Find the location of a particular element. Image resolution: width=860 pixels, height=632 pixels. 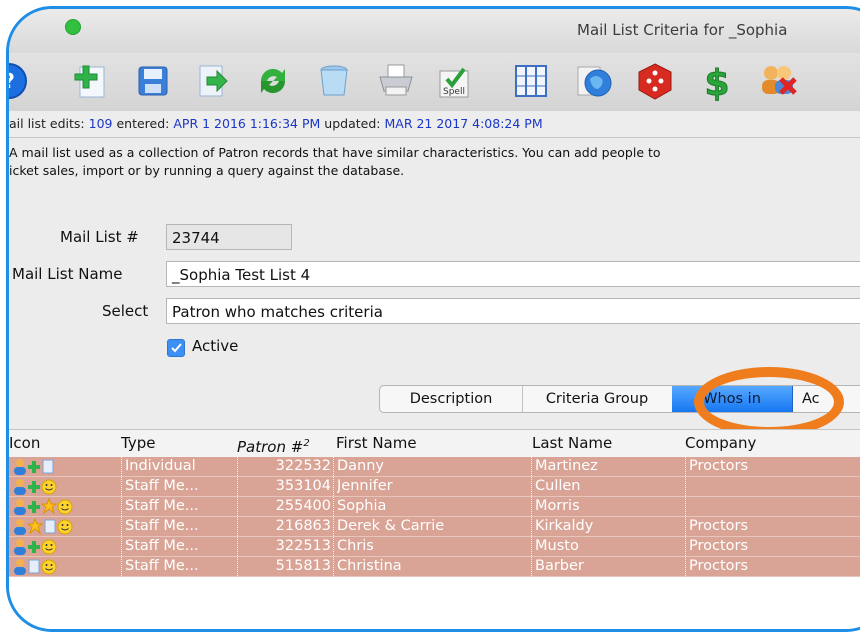

globe-icon is located at coordinates (594, 81).